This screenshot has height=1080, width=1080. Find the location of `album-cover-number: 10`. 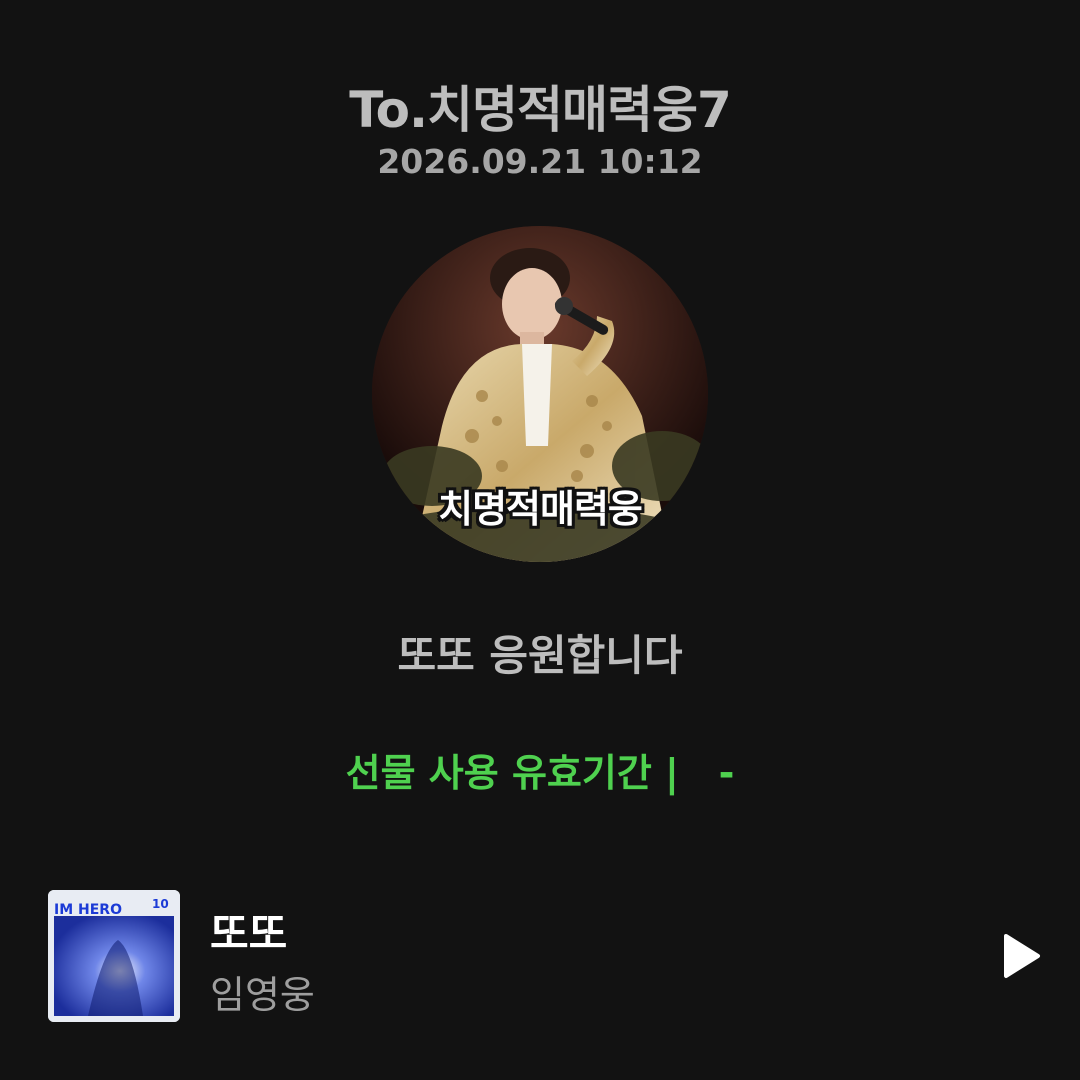

album-cover-number: 10 is located at coordinates (160, 904).